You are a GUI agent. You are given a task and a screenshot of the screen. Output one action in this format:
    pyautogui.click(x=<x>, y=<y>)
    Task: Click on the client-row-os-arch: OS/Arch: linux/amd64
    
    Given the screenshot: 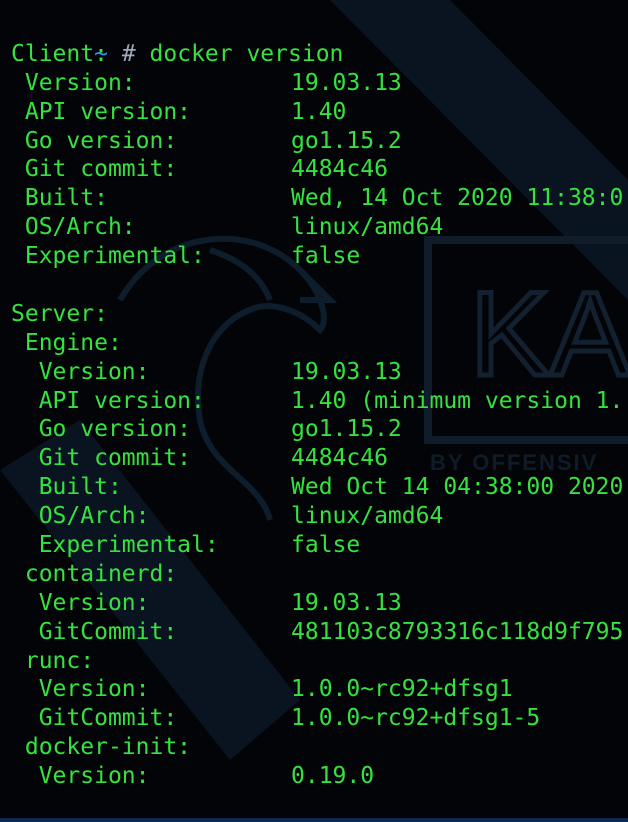 What is the action you would take?
    pyautogui.click(x=319, y=227)
    